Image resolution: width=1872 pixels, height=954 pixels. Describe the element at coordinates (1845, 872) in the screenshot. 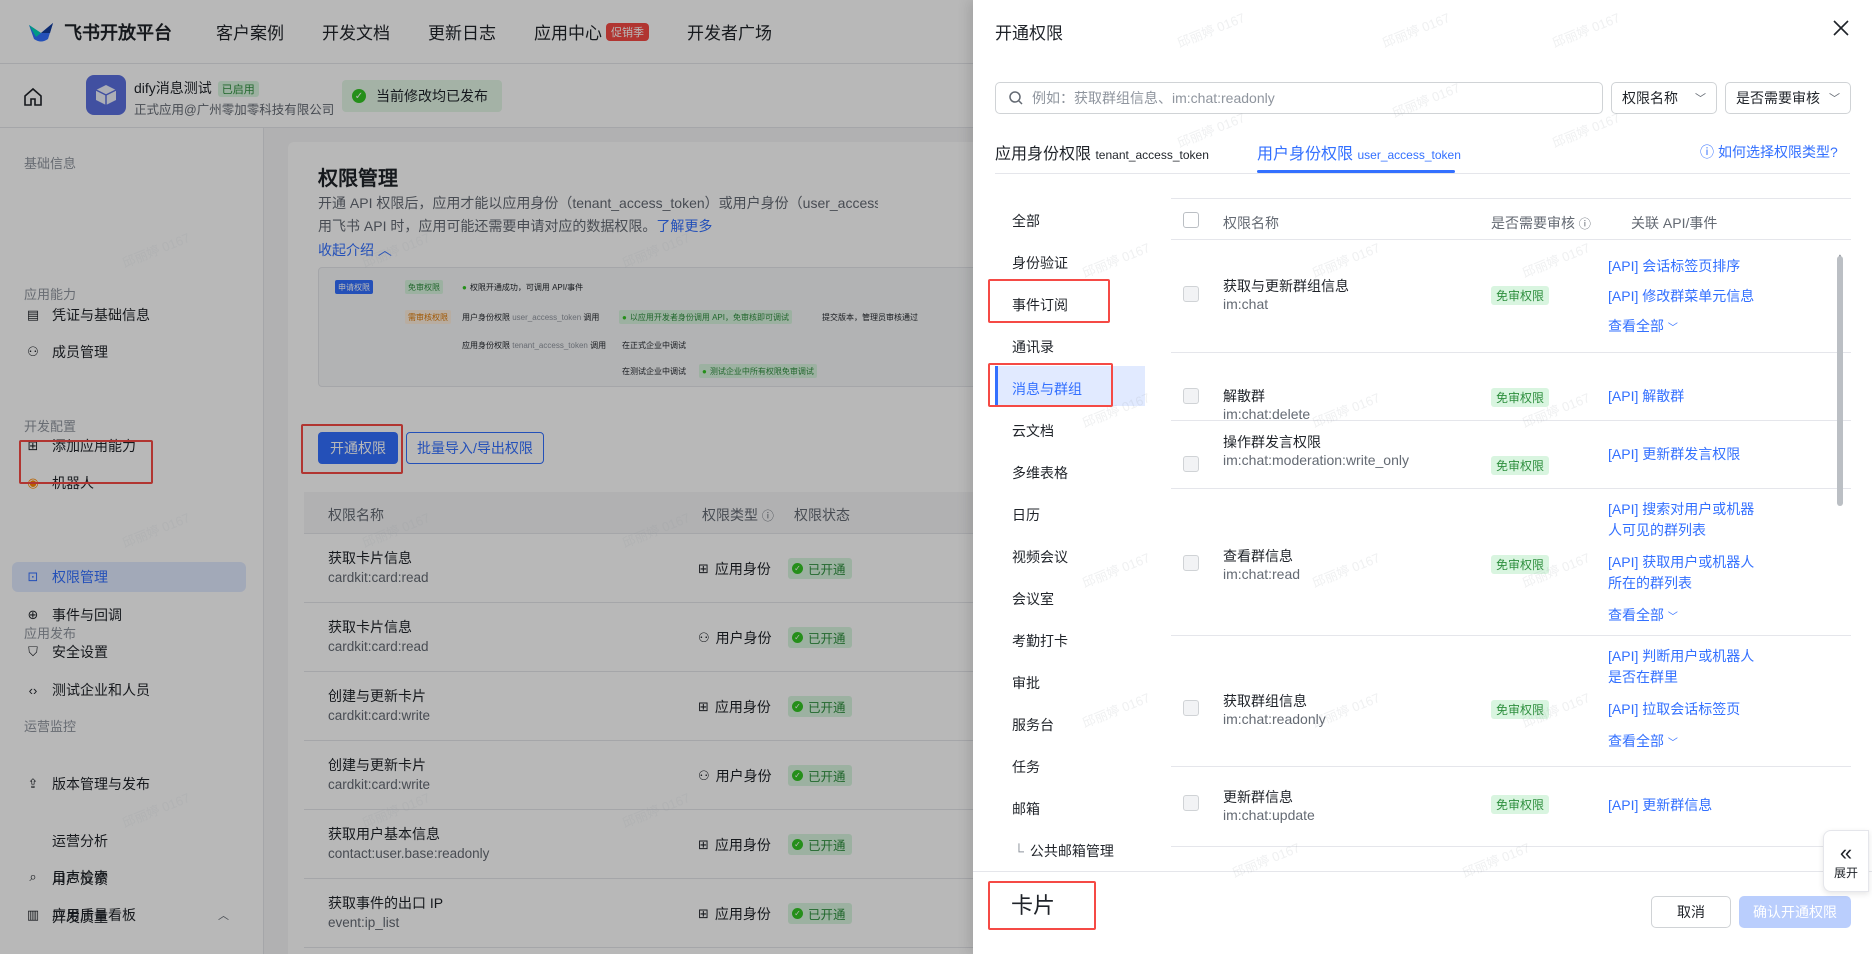

I see `expand-label: 展开` at that location.